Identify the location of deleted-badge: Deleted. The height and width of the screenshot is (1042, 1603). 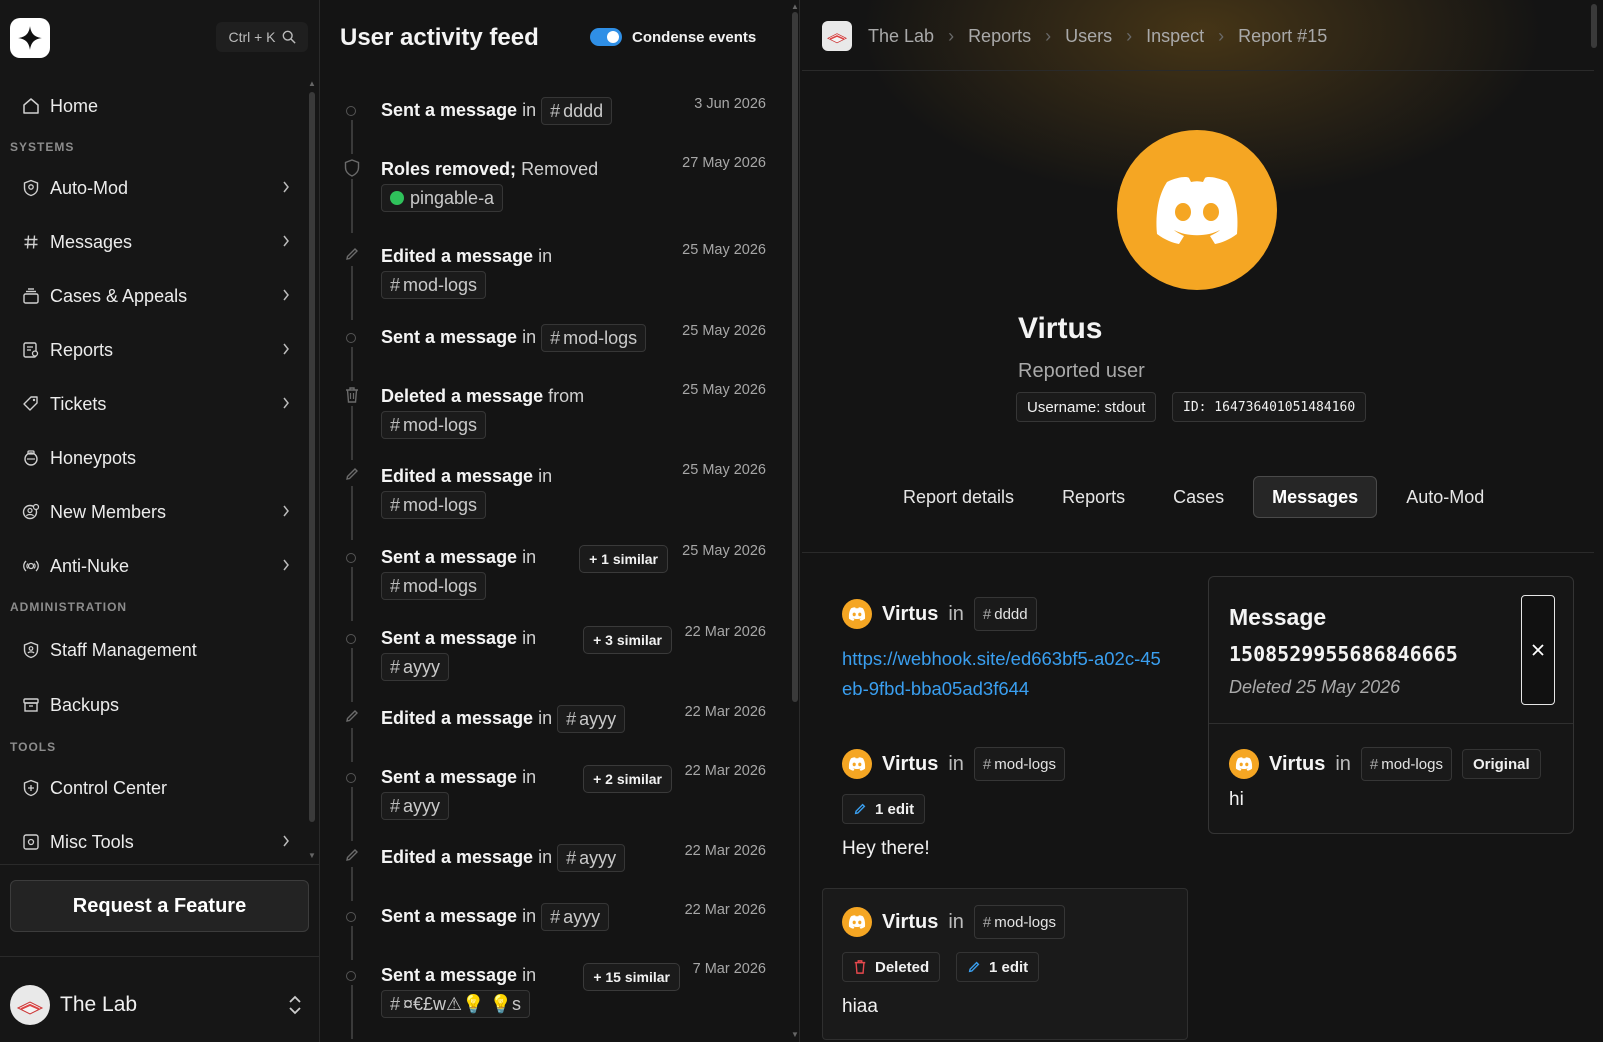
(891, 967).